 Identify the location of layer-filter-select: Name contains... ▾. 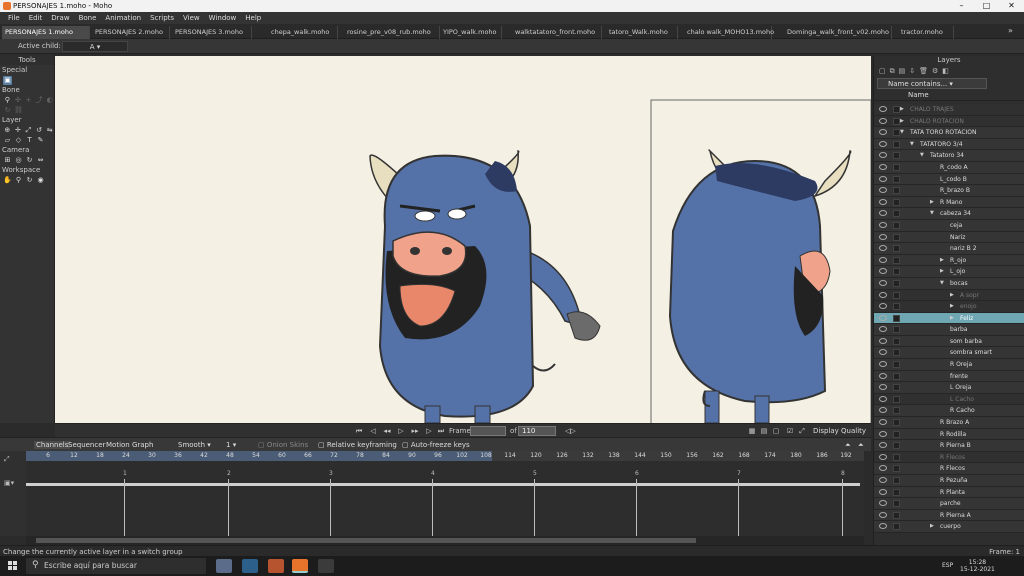
(932, 83).